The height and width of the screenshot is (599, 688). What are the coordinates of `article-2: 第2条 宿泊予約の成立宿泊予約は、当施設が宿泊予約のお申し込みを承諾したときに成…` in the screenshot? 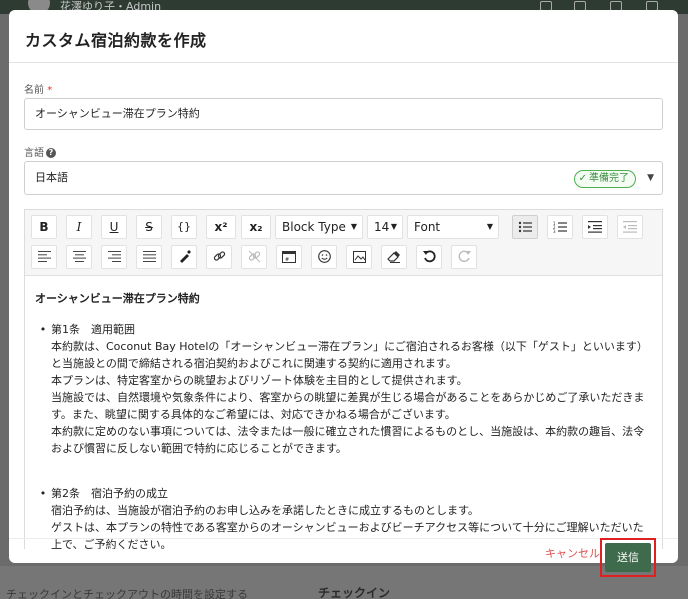 It's located at (351, 517).